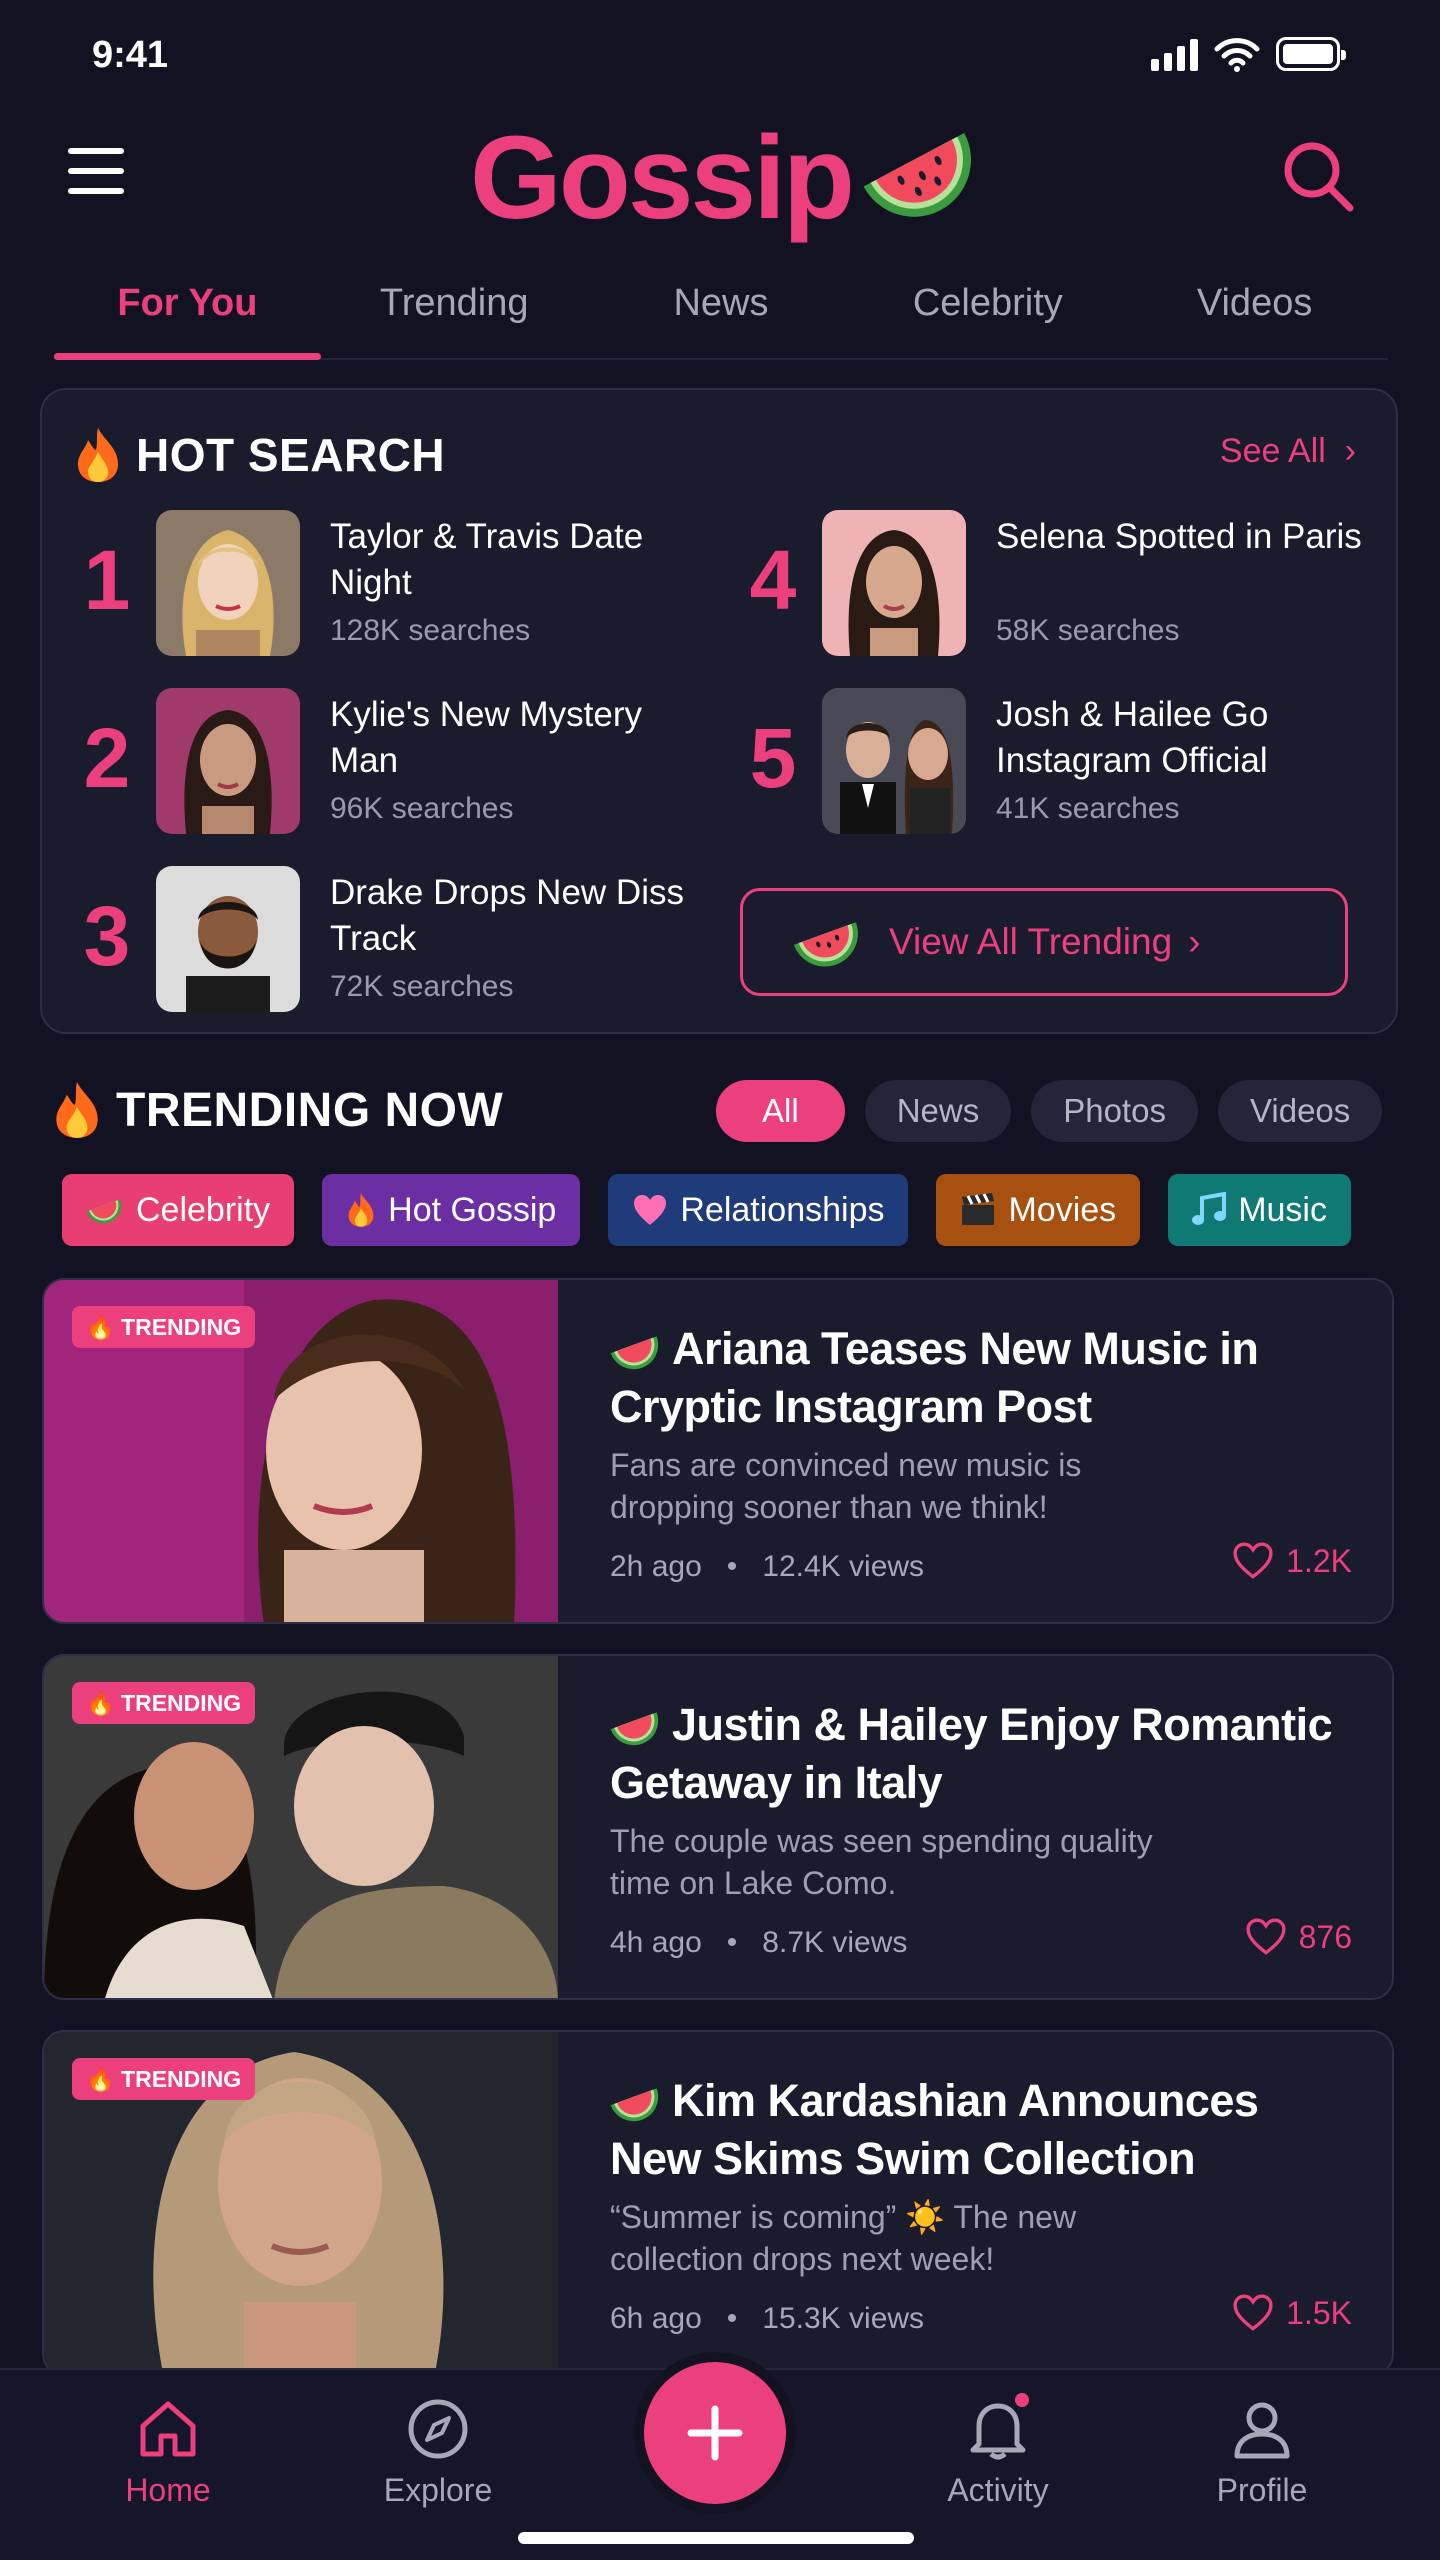 The height and width of the screenshot is (2560, 1440). I want to click on article-views: 8.7K views, so click(835, 1942).